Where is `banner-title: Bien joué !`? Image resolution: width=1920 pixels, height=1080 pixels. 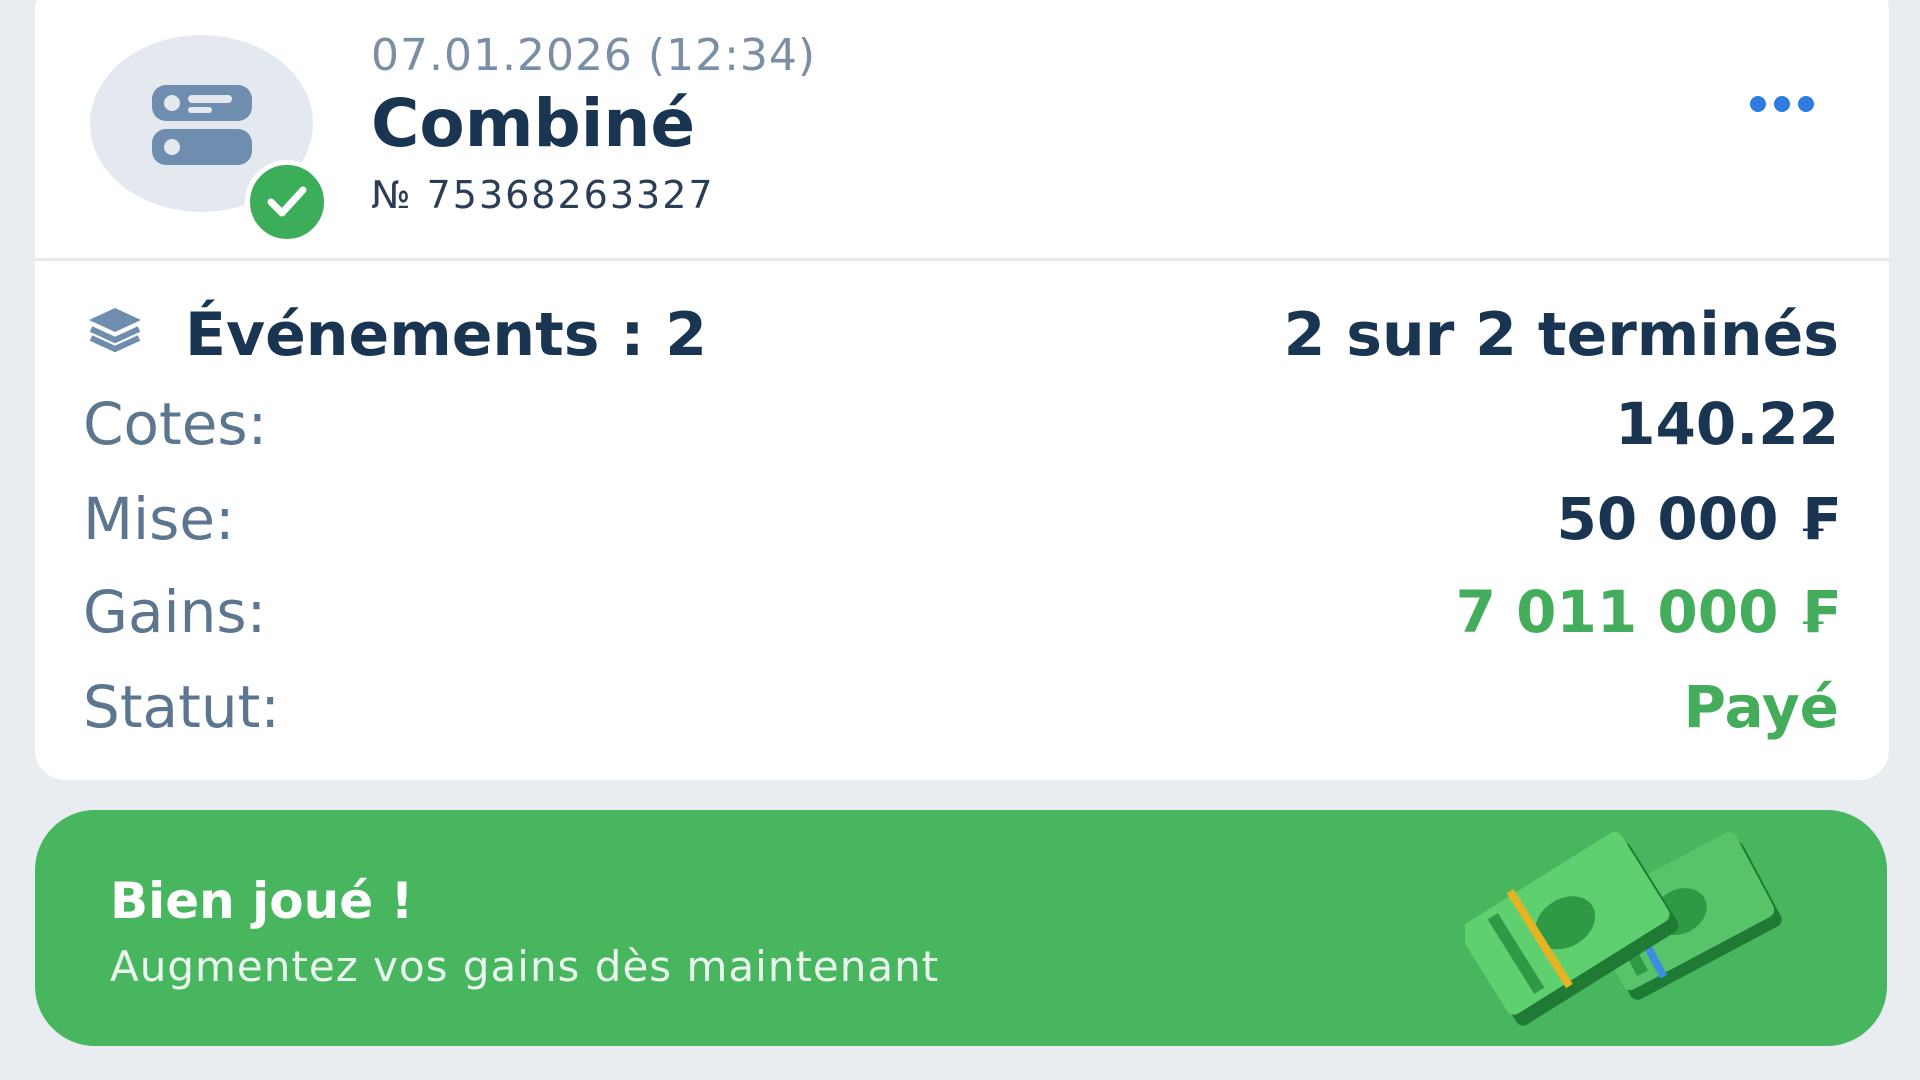
banner-title: Bien joué ! is located at coordinates (262, 901).